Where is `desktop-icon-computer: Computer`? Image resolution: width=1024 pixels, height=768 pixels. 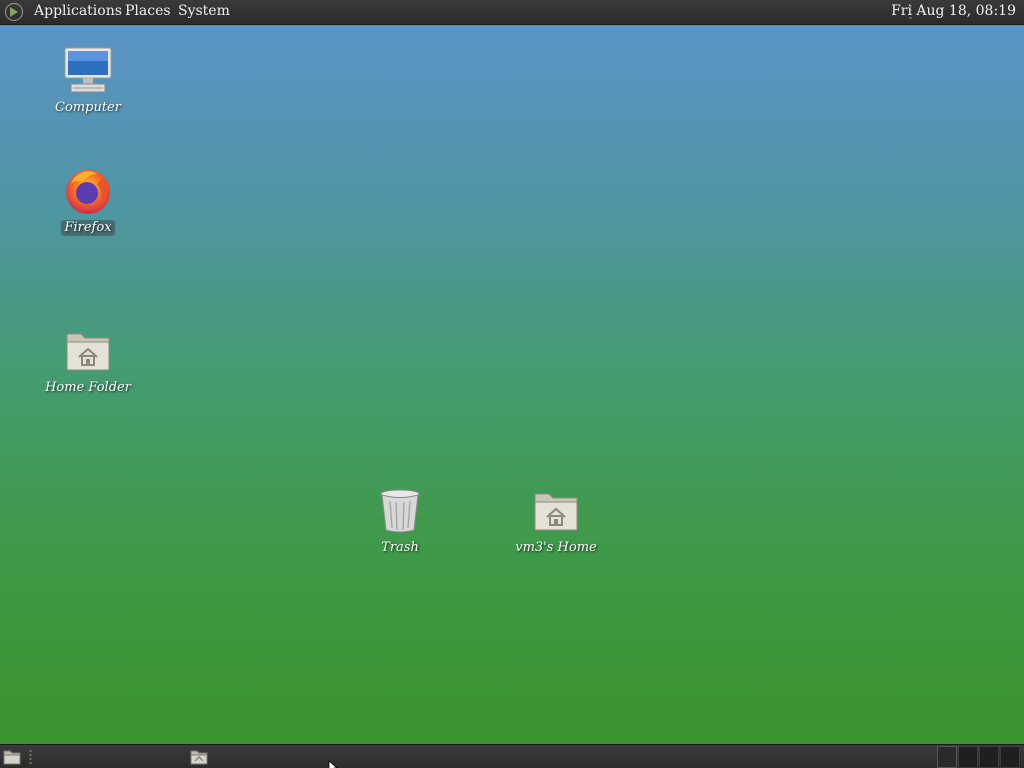 desktop-icon-computer: Computer is located at coordinates (88, 81).